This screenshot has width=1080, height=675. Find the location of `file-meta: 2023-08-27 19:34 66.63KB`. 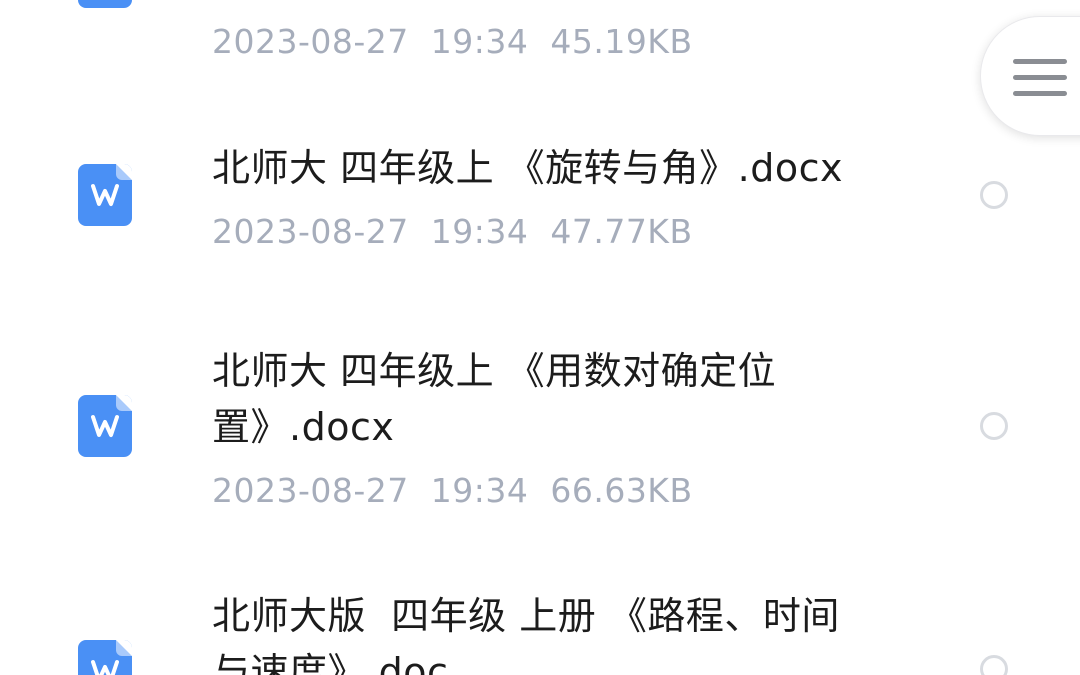

file-meta: 2023-08-27 19:34 66.63KB is located at coordinates (452, 490).